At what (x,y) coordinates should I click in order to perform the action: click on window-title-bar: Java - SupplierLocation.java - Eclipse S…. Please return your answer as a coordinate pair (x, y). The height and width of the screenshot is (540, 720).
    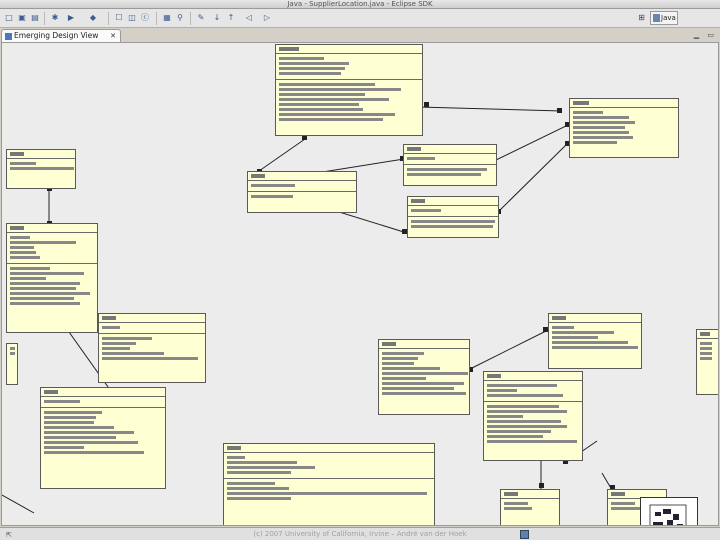
    Looking at the image, I should click on (360, 4).